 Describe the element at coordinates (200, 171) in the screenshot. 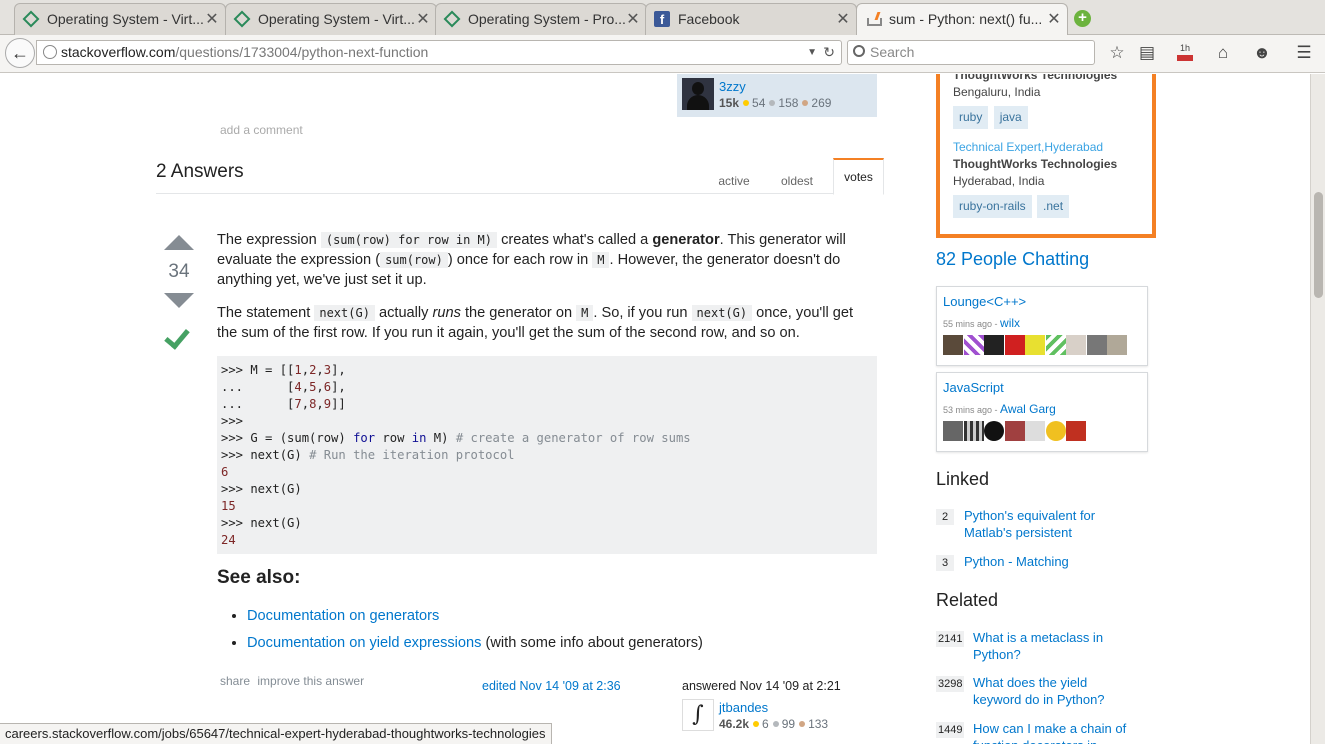

I see `answers-count: 2 Answers` at that location.